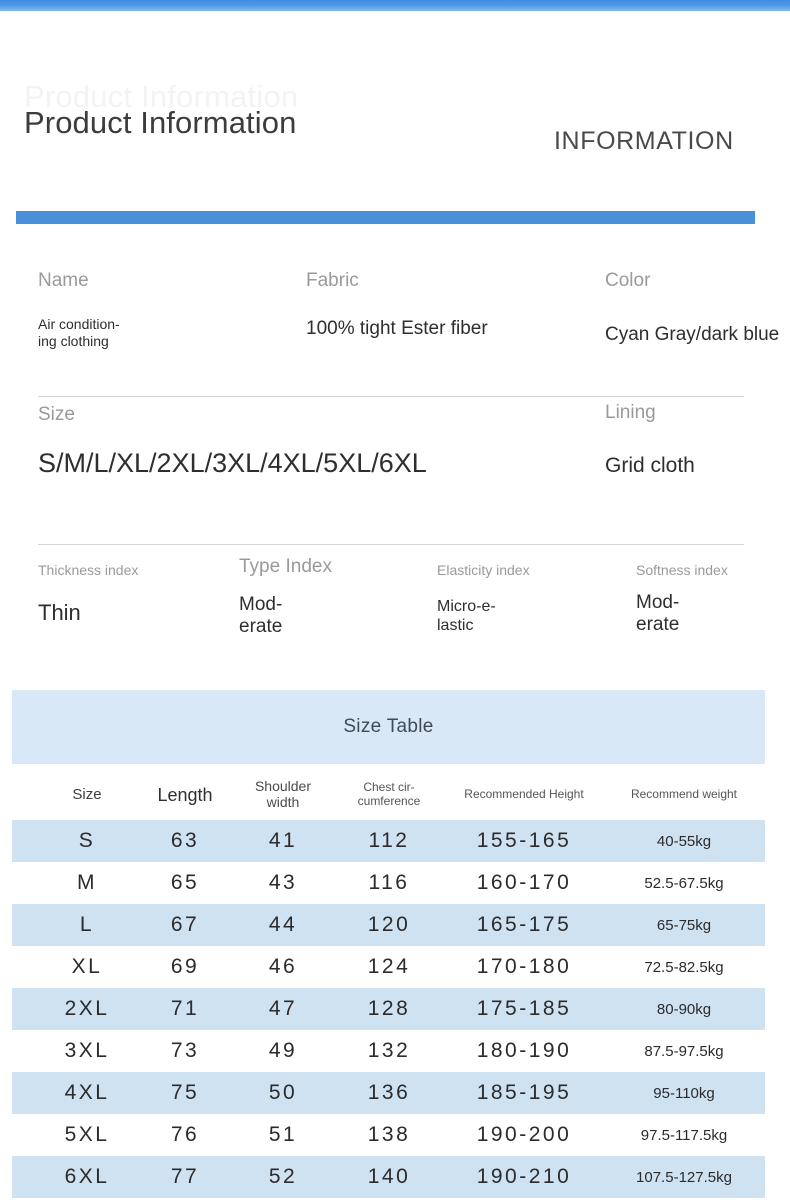 The image size is (790, 1203). What do you see at coordinates (684, 1093) in the screenshot?
I see `size-table-cell-value: 95-110kg` at bounding box center [684, 1093].